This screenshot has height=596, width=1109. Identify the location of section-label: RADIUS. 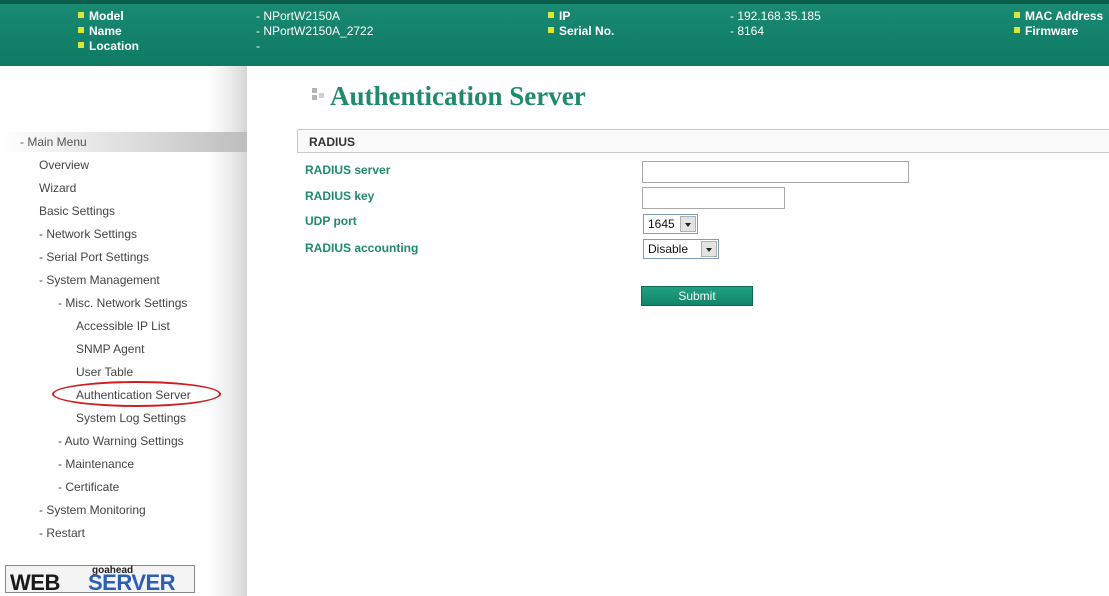
(332, 142).